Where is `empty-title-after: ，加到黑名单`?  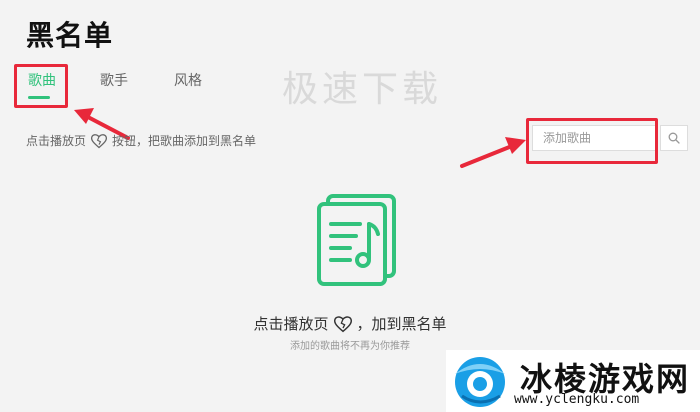 empty-title-after: ，加到黑名单 is located at coordinates (401, 324).